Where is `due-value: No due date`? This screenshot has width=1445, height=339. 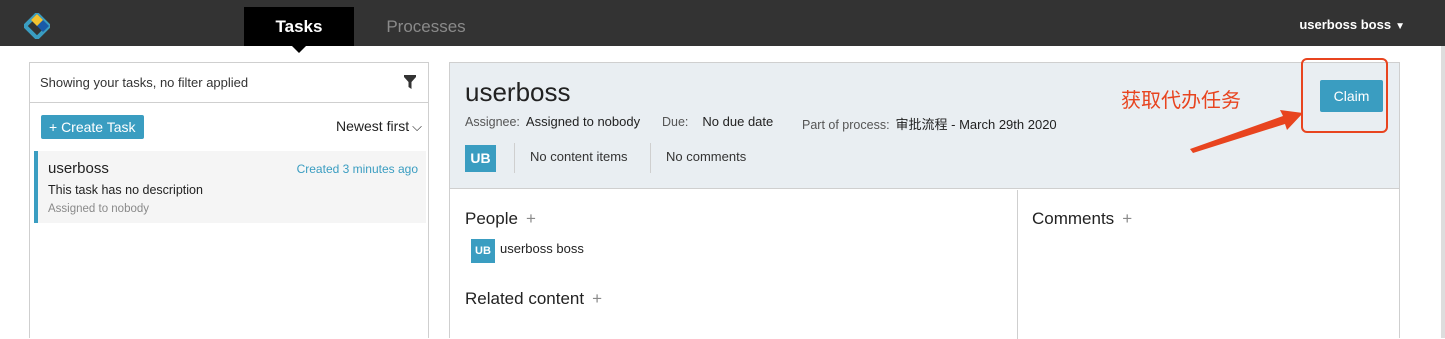
due-value: No due date is located at coordinates (738, 121).